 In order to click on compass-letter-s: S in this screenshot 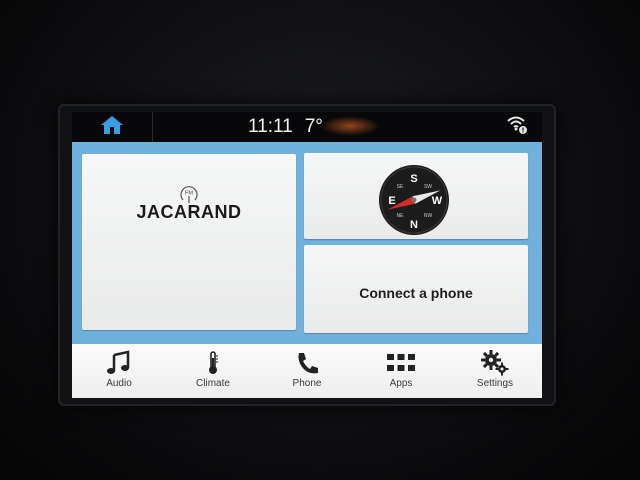, I will do `click(413, 179)`.